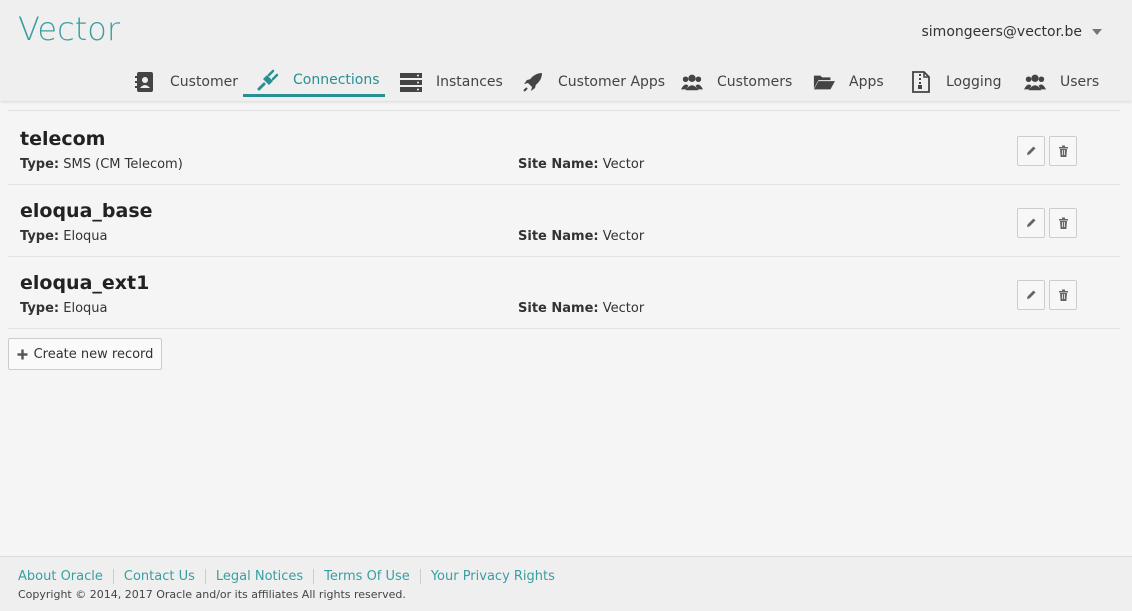 The image size is (1132, 611). I want to click on record-type: Type: SMS (CM Telecom), so click(101, 164).